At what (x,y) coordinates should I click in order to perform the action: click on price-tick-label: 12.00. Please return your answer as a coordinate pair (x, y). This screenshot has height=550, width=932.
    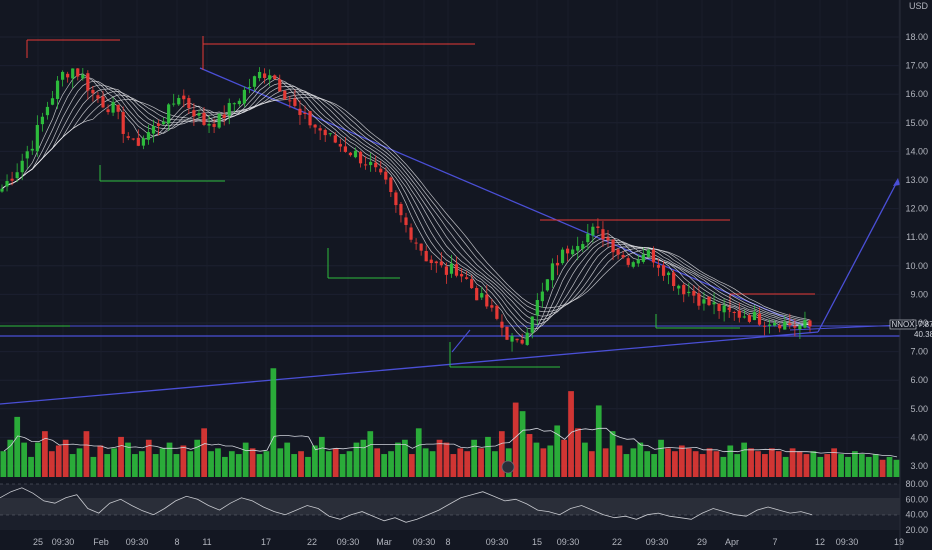
    Looking at the image, I should click on (916, 209).